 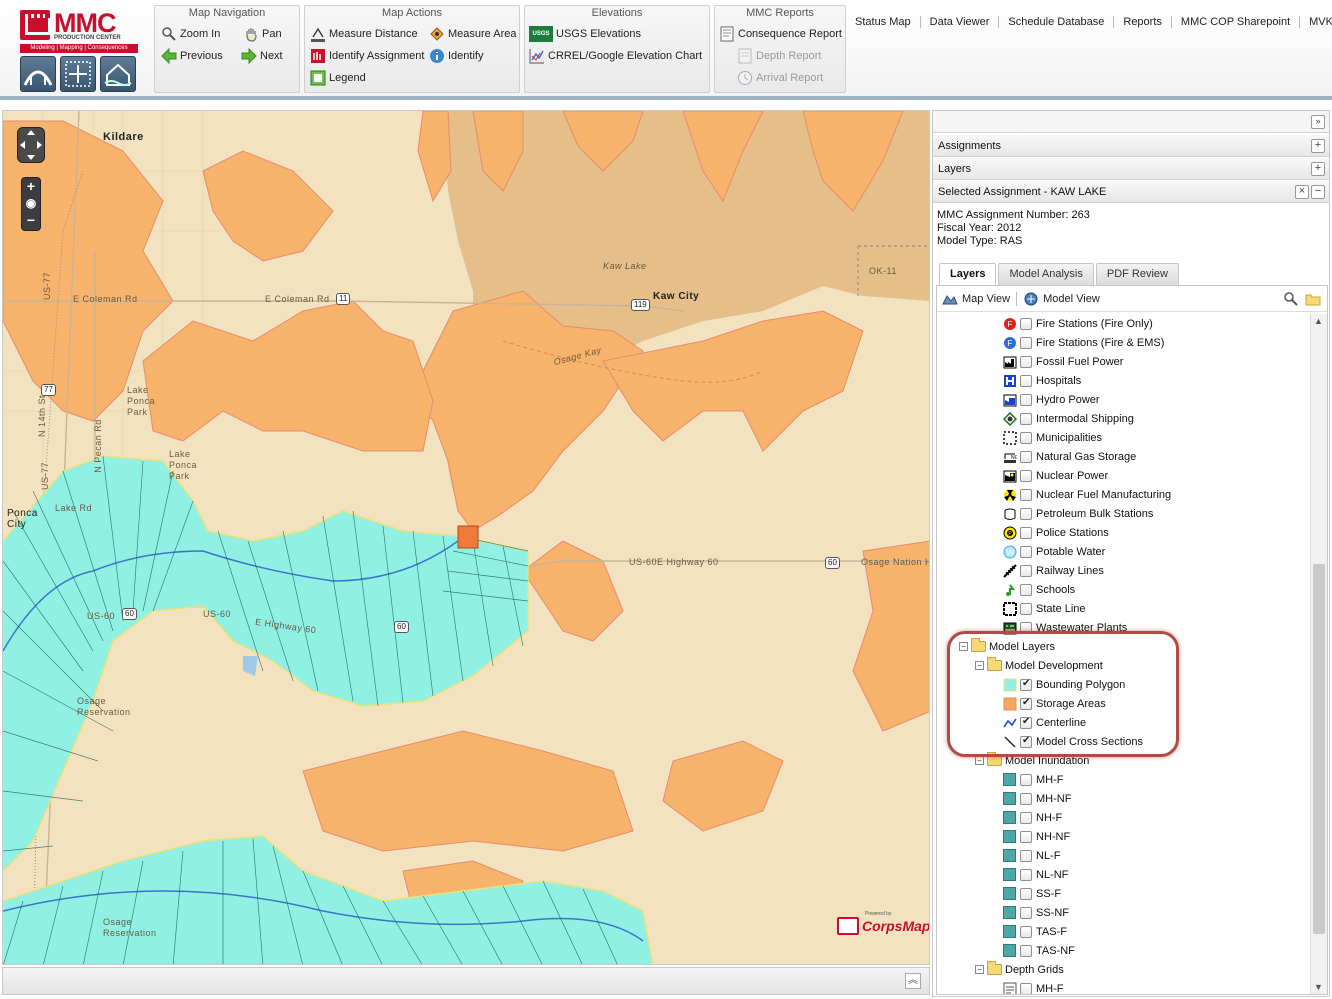 What do you see at coordinates (1137, 274) in the screenshot?
I see `tab-pdf-review: PDF Review` at bounding box center [1137, 274].